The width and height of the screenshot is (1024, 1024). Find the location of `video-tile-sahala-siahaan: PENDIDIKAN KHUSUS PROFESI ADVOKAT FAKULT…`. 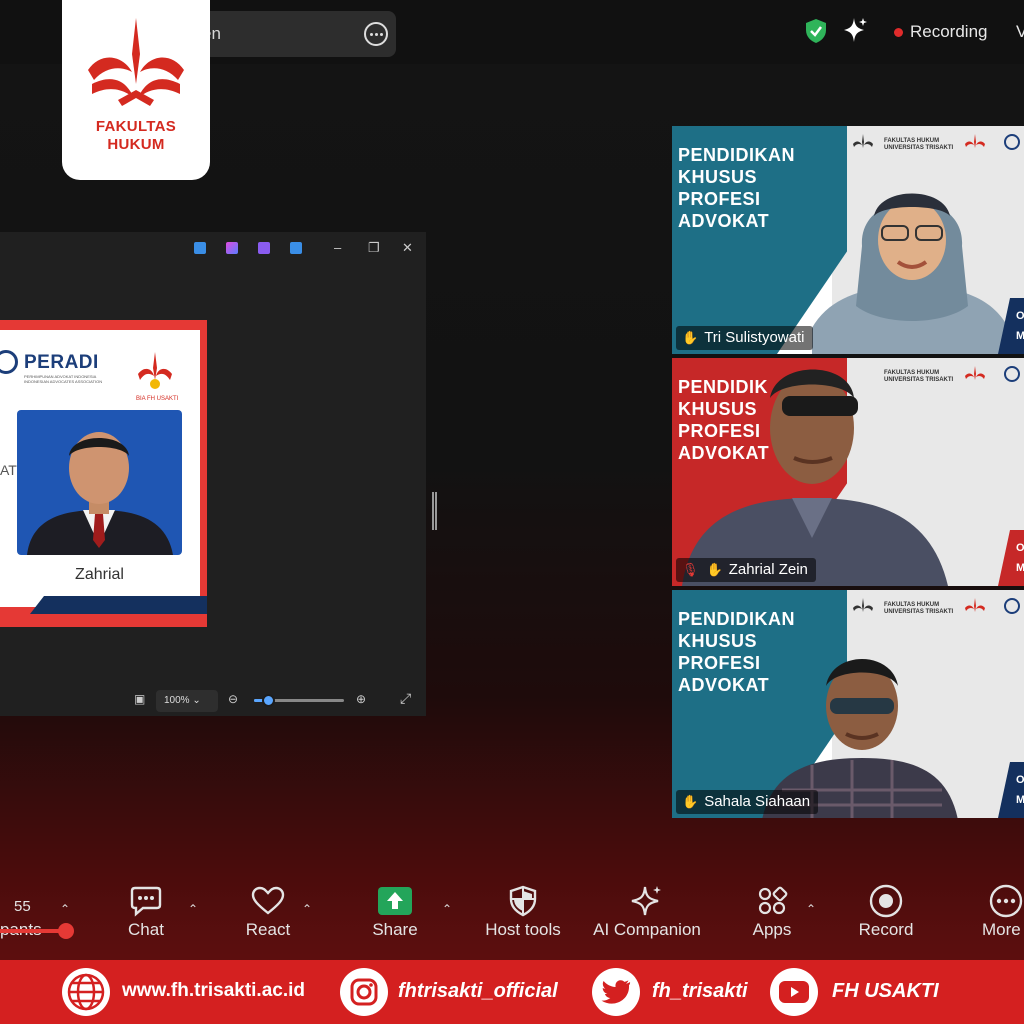

video-tile-sahala-siahaan: PENDIDIKAN KHUSUS PROFESI ADVOKAT FAKULT… is located at coordinates (848, 704).